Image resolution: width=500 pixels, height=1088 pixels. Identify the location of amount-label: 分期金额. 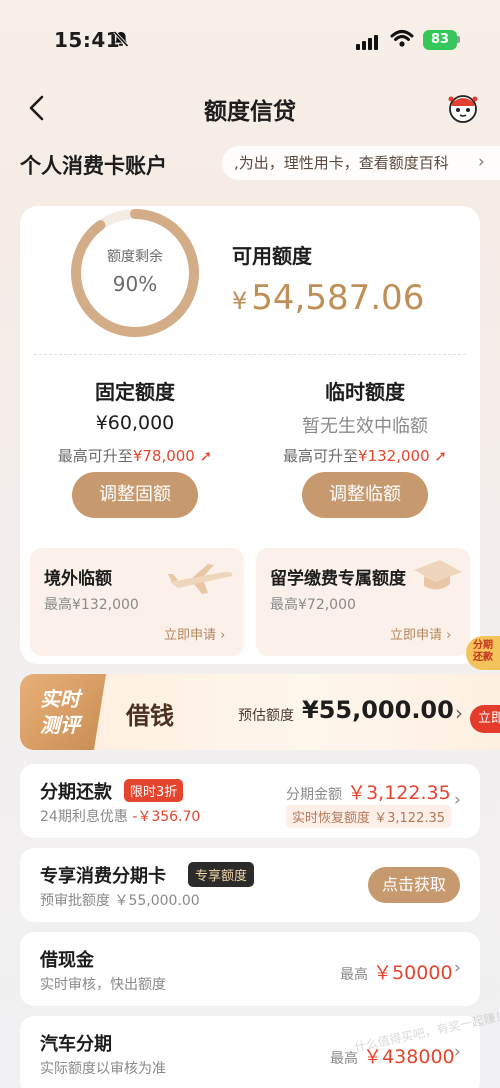
(314, 795).